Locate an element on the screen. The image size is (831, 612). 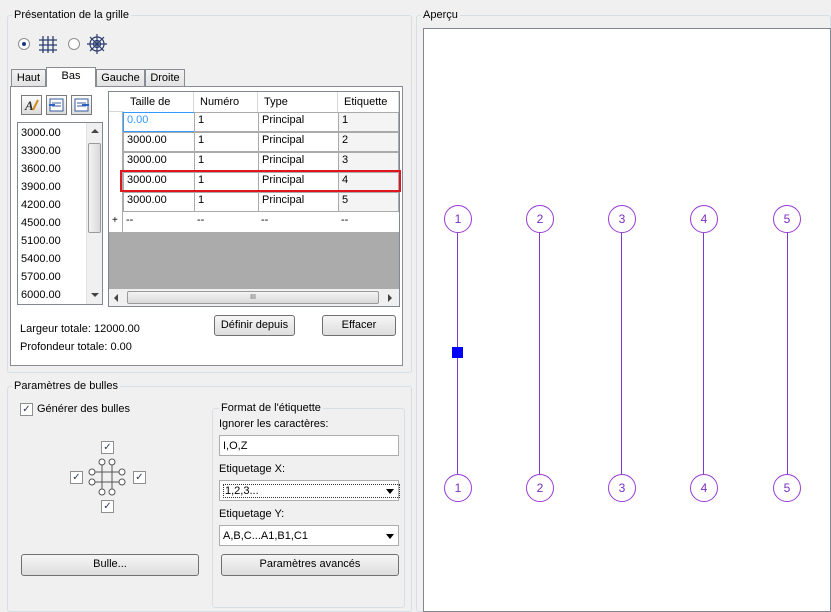
table-cell: 0.00 is located at coordinates (159, 122).